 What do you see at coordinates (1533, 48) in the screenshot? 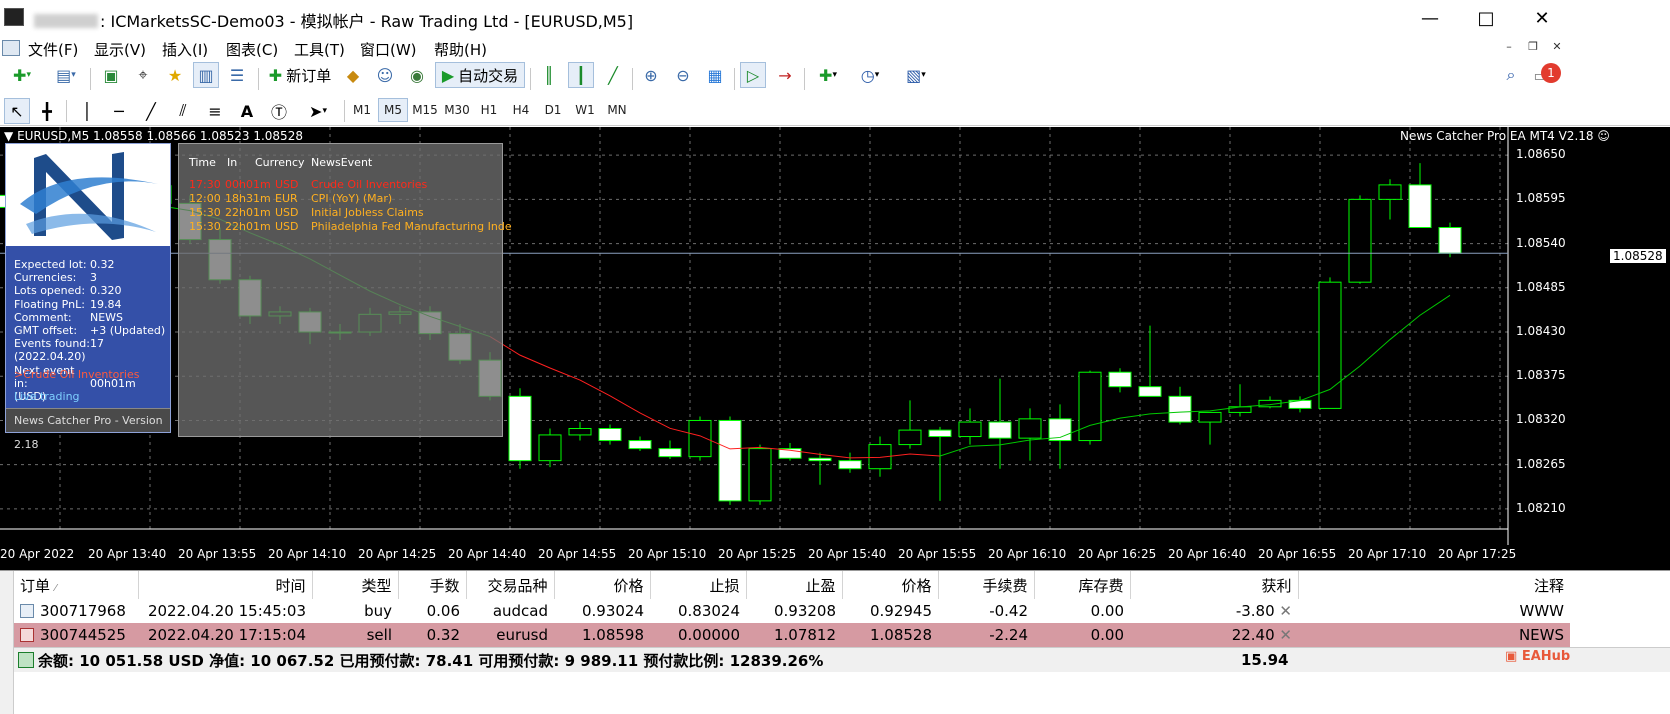
I see `mdi-restore-icon: ❐` at bounding box center [1533, 48].